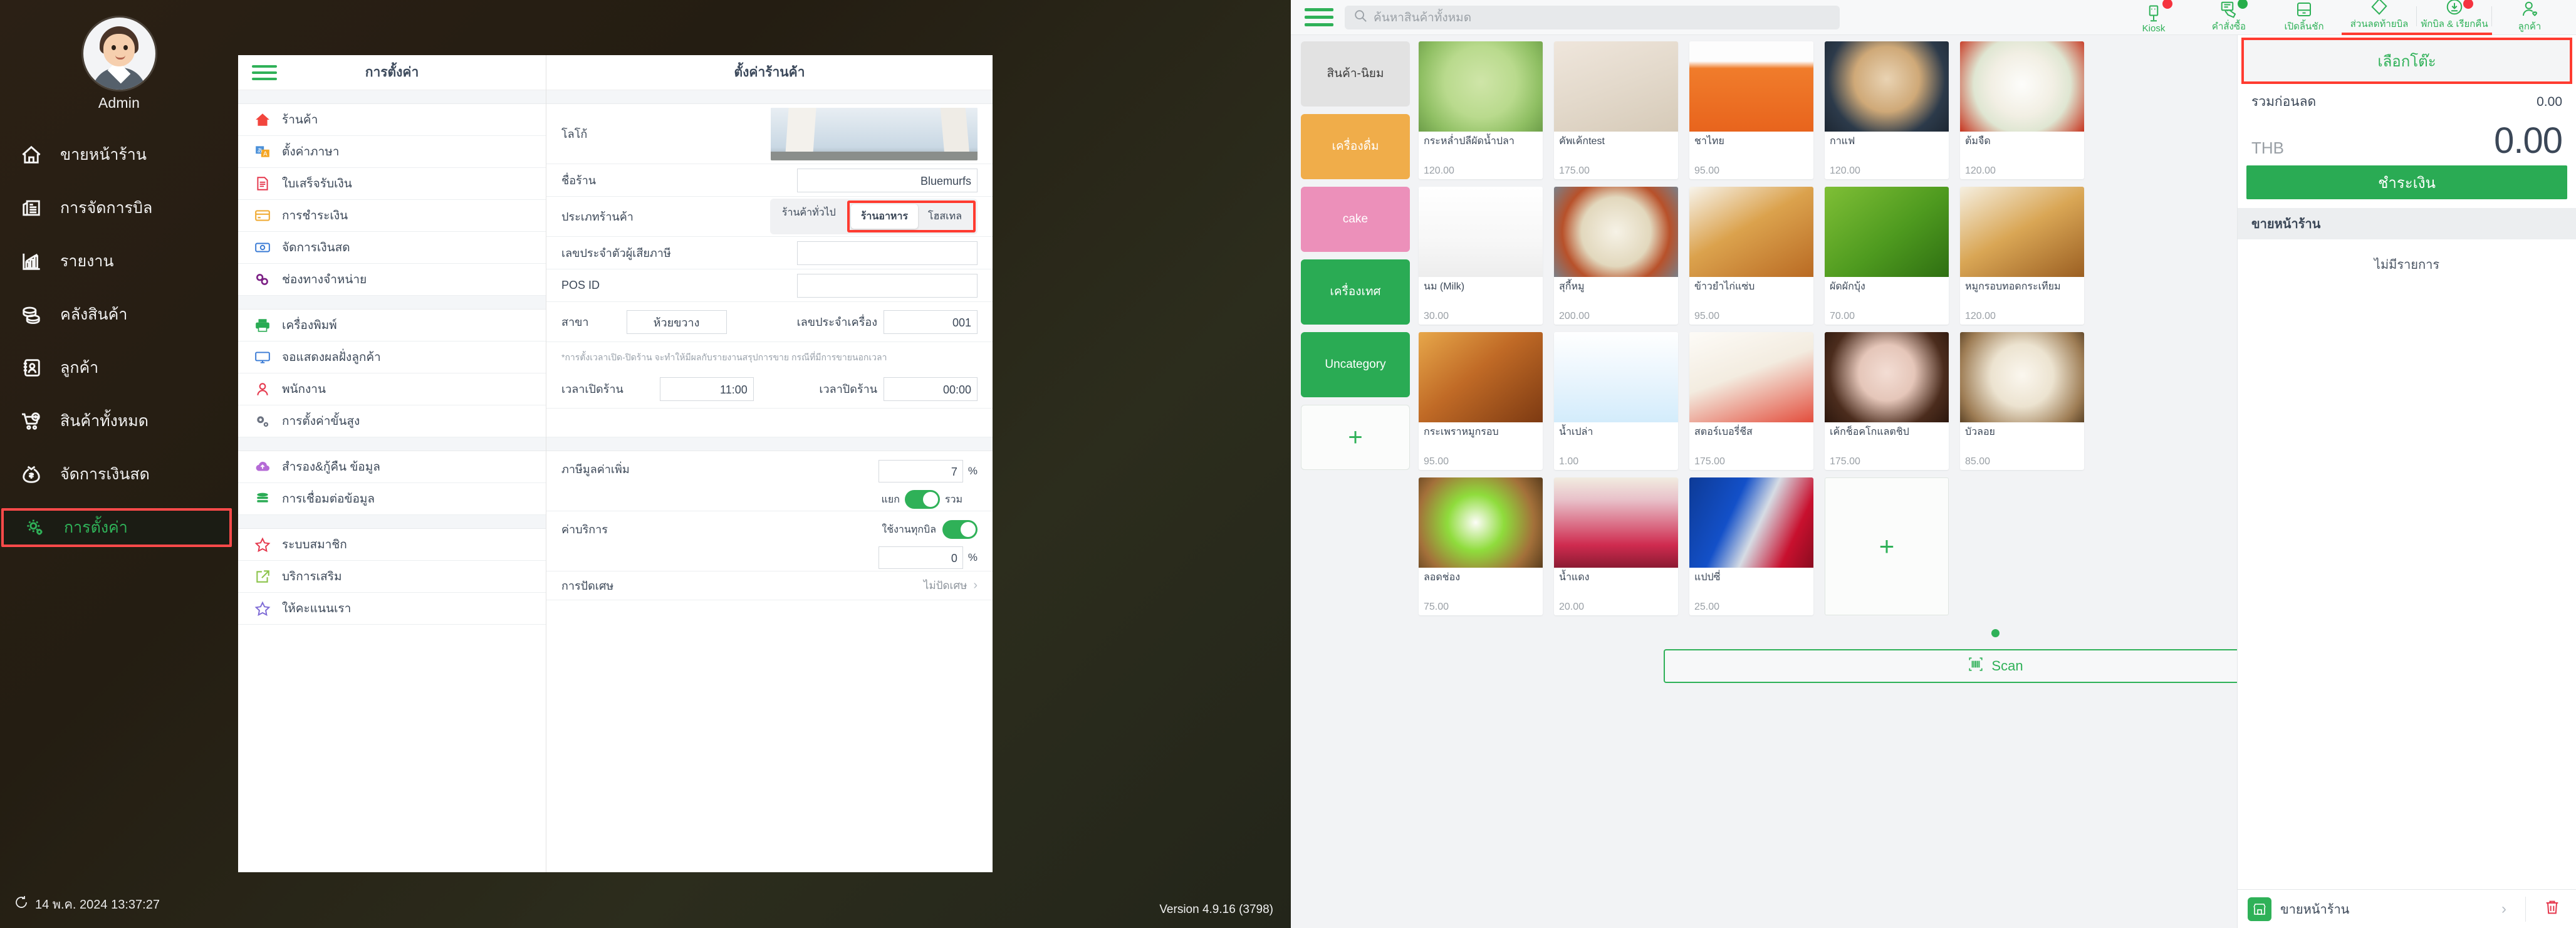 The width and height of the screenshot is (2576, 928). Describe the element at coordinates (392, 184) in the screenshot. I see `settings-item-receipt: ใบเสร็จรับเงิน` at that location.